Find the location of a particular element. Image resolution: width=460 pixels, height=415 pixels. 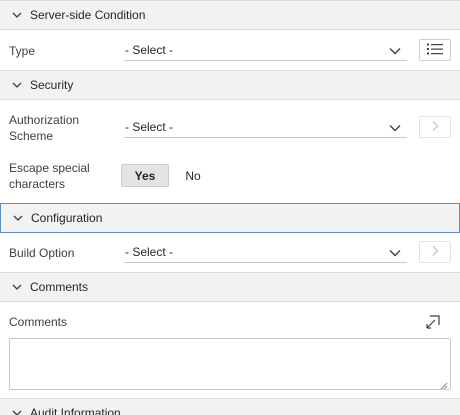

comments-label: Comments is located at coordinates (38, 322).